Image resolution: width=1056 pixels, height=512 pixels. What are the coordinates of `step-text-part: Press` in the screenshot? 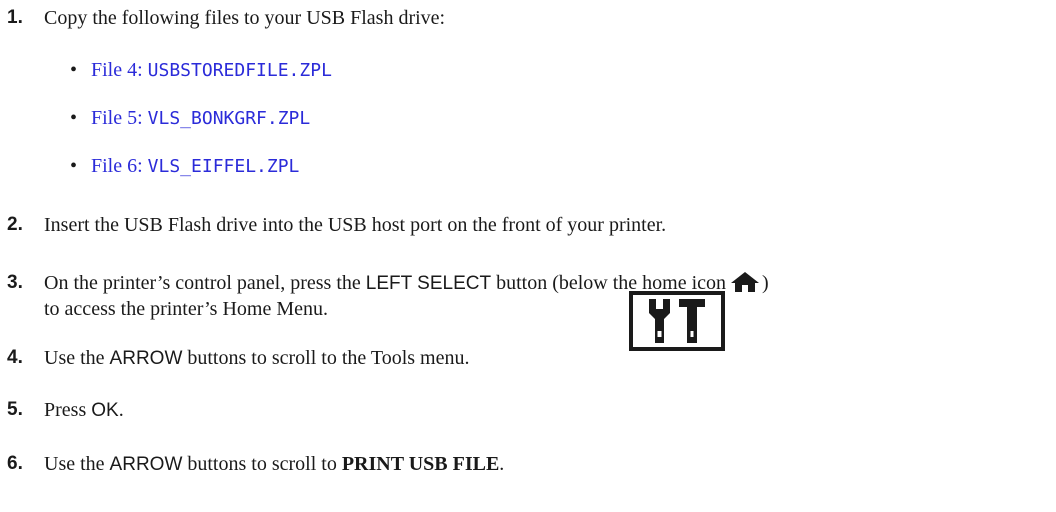 It's located at (68, 410).